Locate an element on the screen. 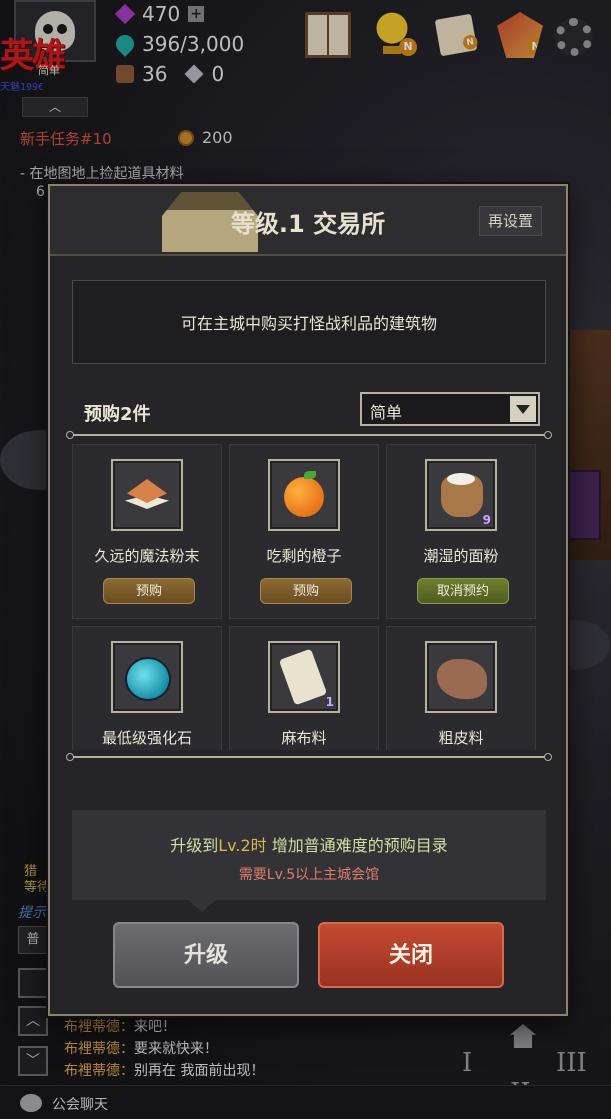  upgrade-prefix: 升级到 is located at coordinates (194, 845).